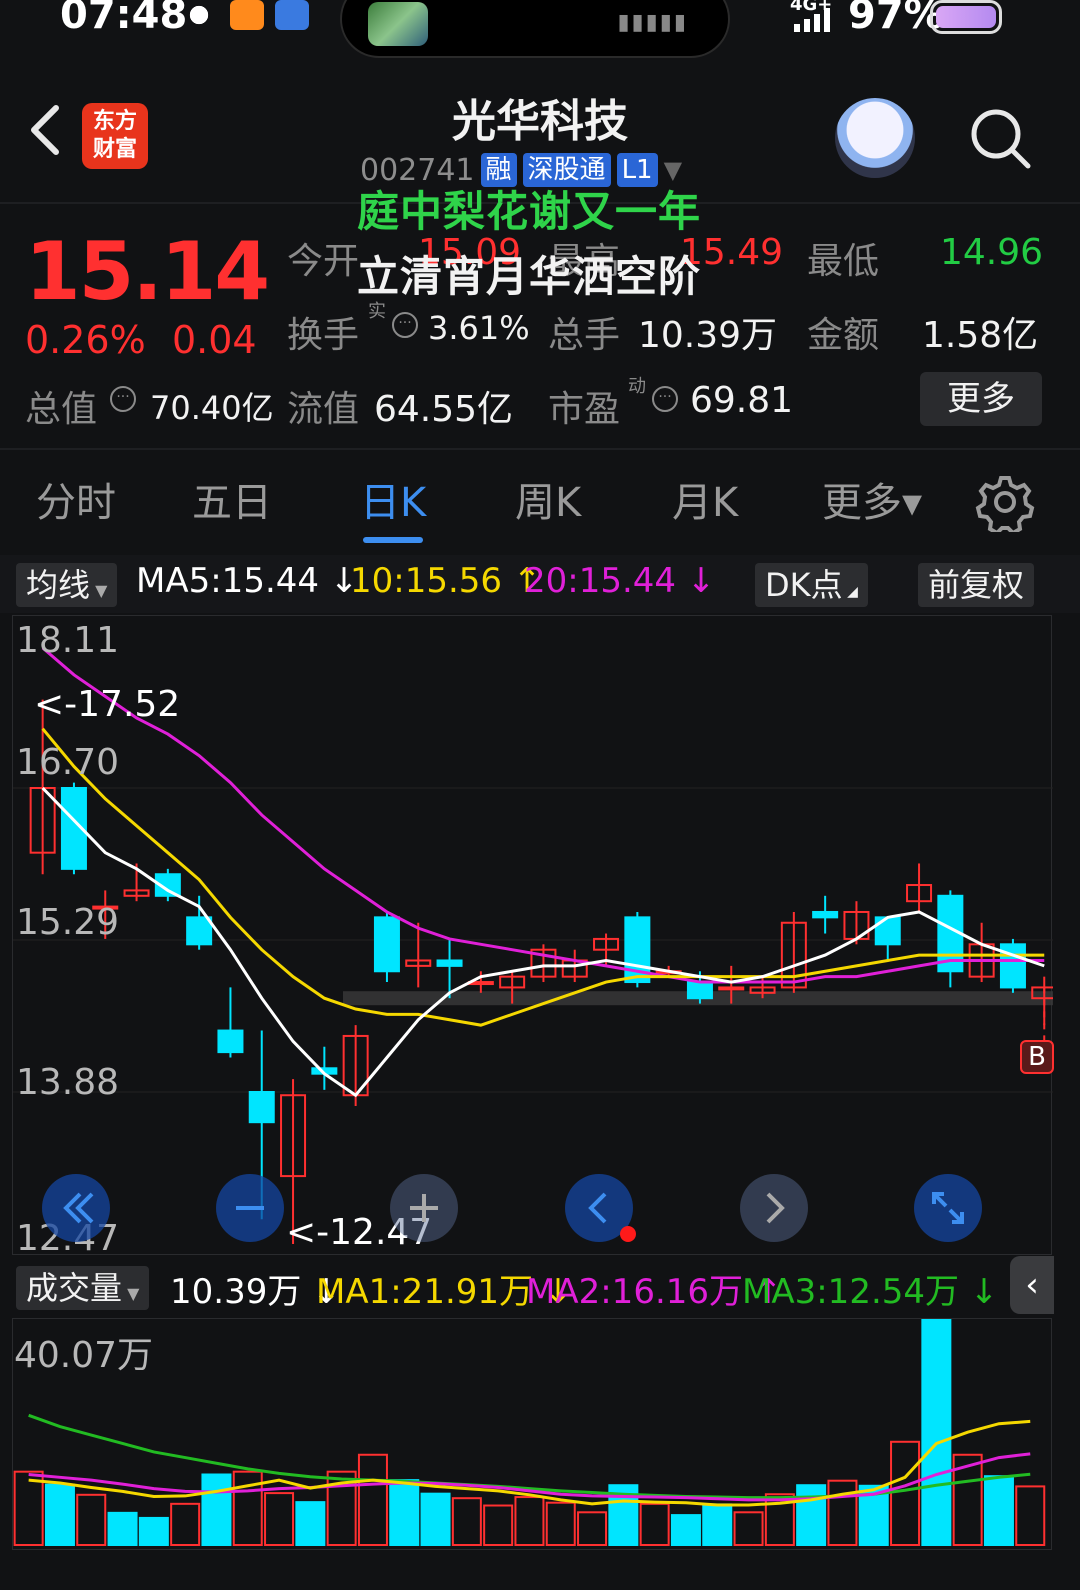 This screenshot has height=1590, width=1080. Describe the element at coordinates (742, 400) in the screenshot. I see `pe-value: 69.81` at that location.